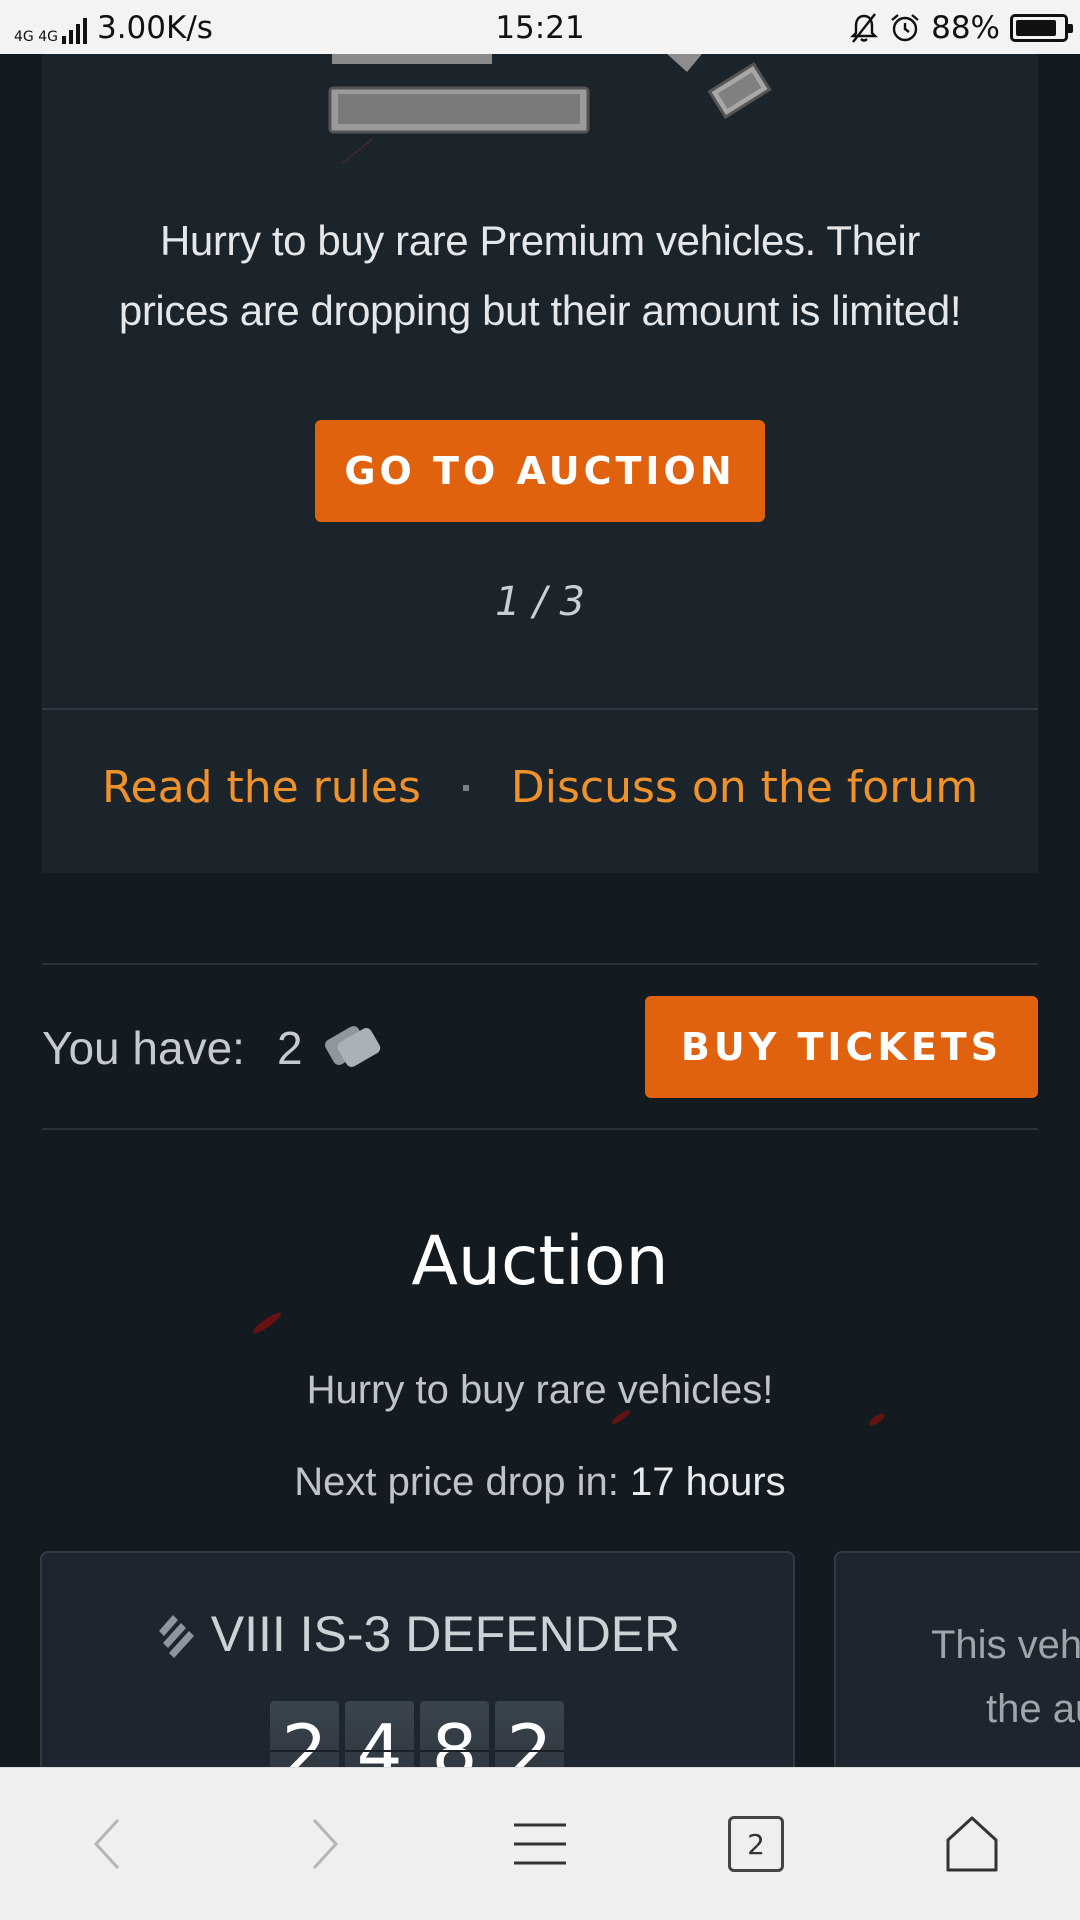 This screenshot has height=1920, width=1080. What do you see at coordinates (905, 28) in the screenshot?
I see `alarm-icon` at bounding box center [905, 28].